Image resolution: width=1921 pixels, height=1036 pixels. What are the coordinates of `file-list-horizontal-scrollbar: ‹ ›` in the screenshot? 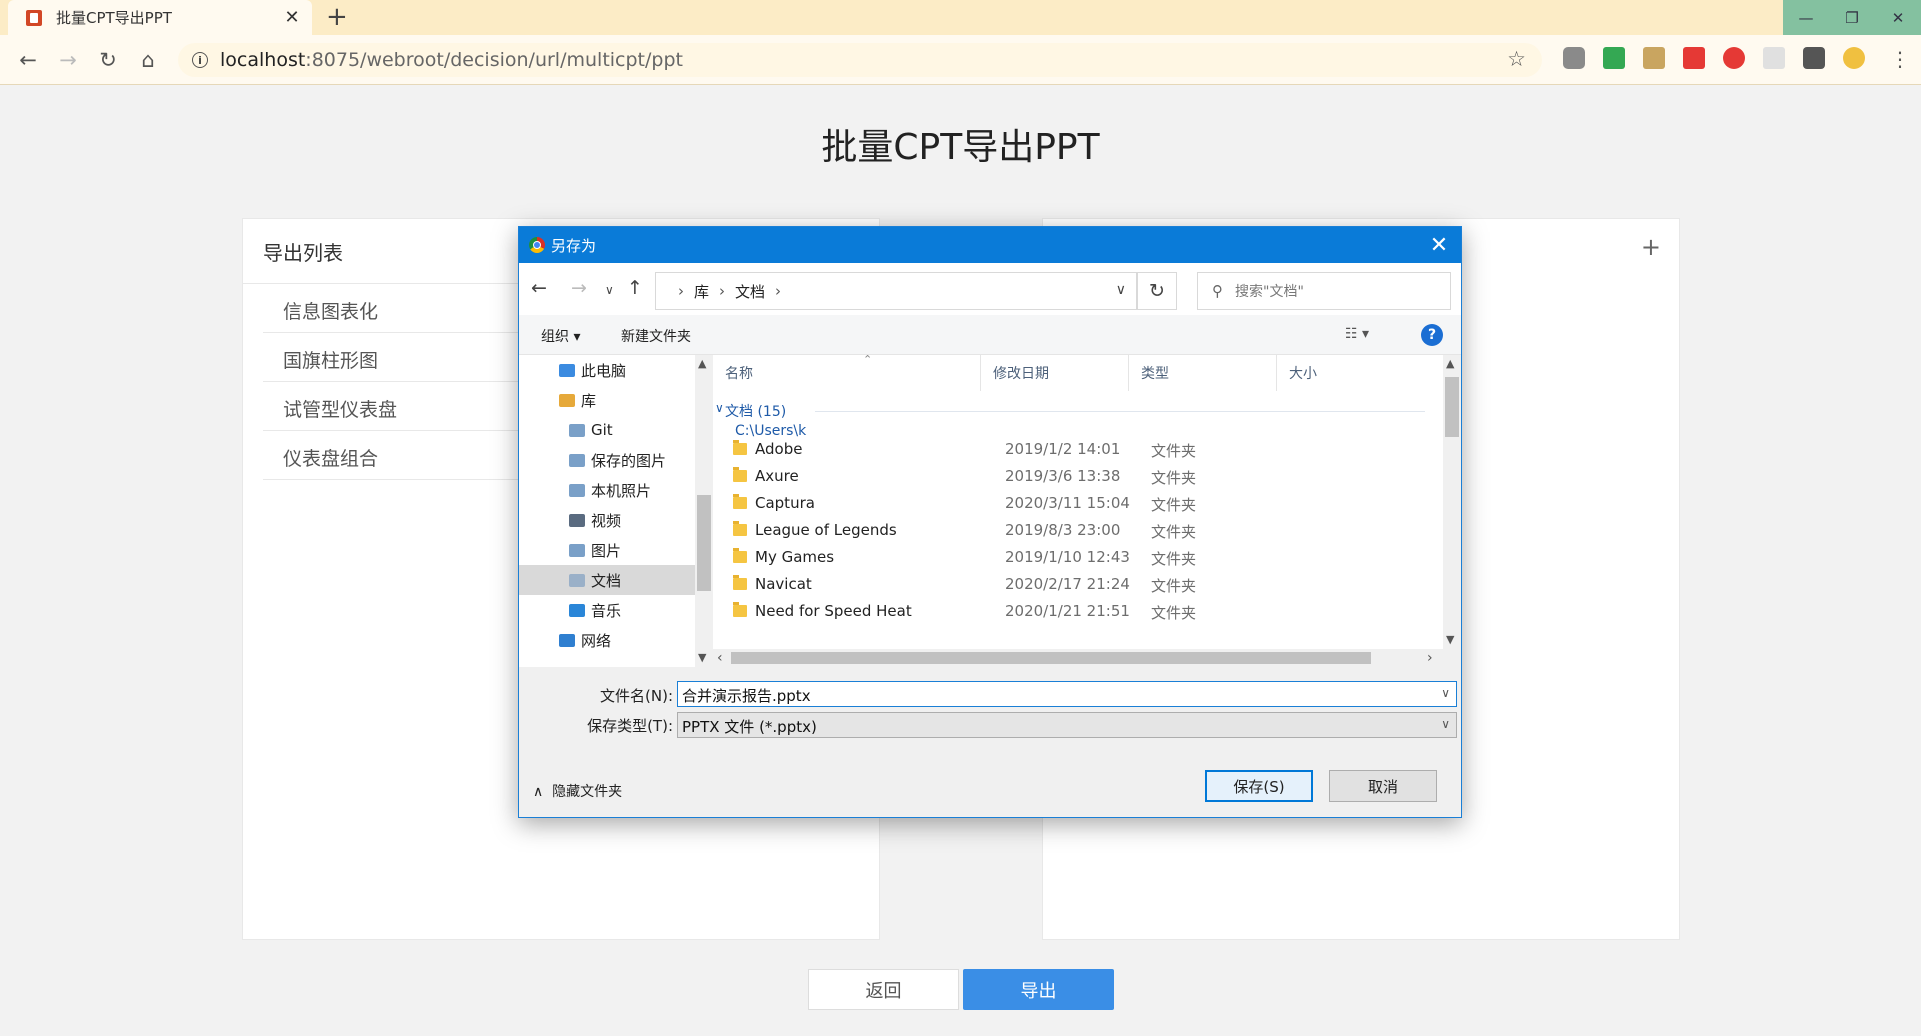 It's located at (1078, 658).